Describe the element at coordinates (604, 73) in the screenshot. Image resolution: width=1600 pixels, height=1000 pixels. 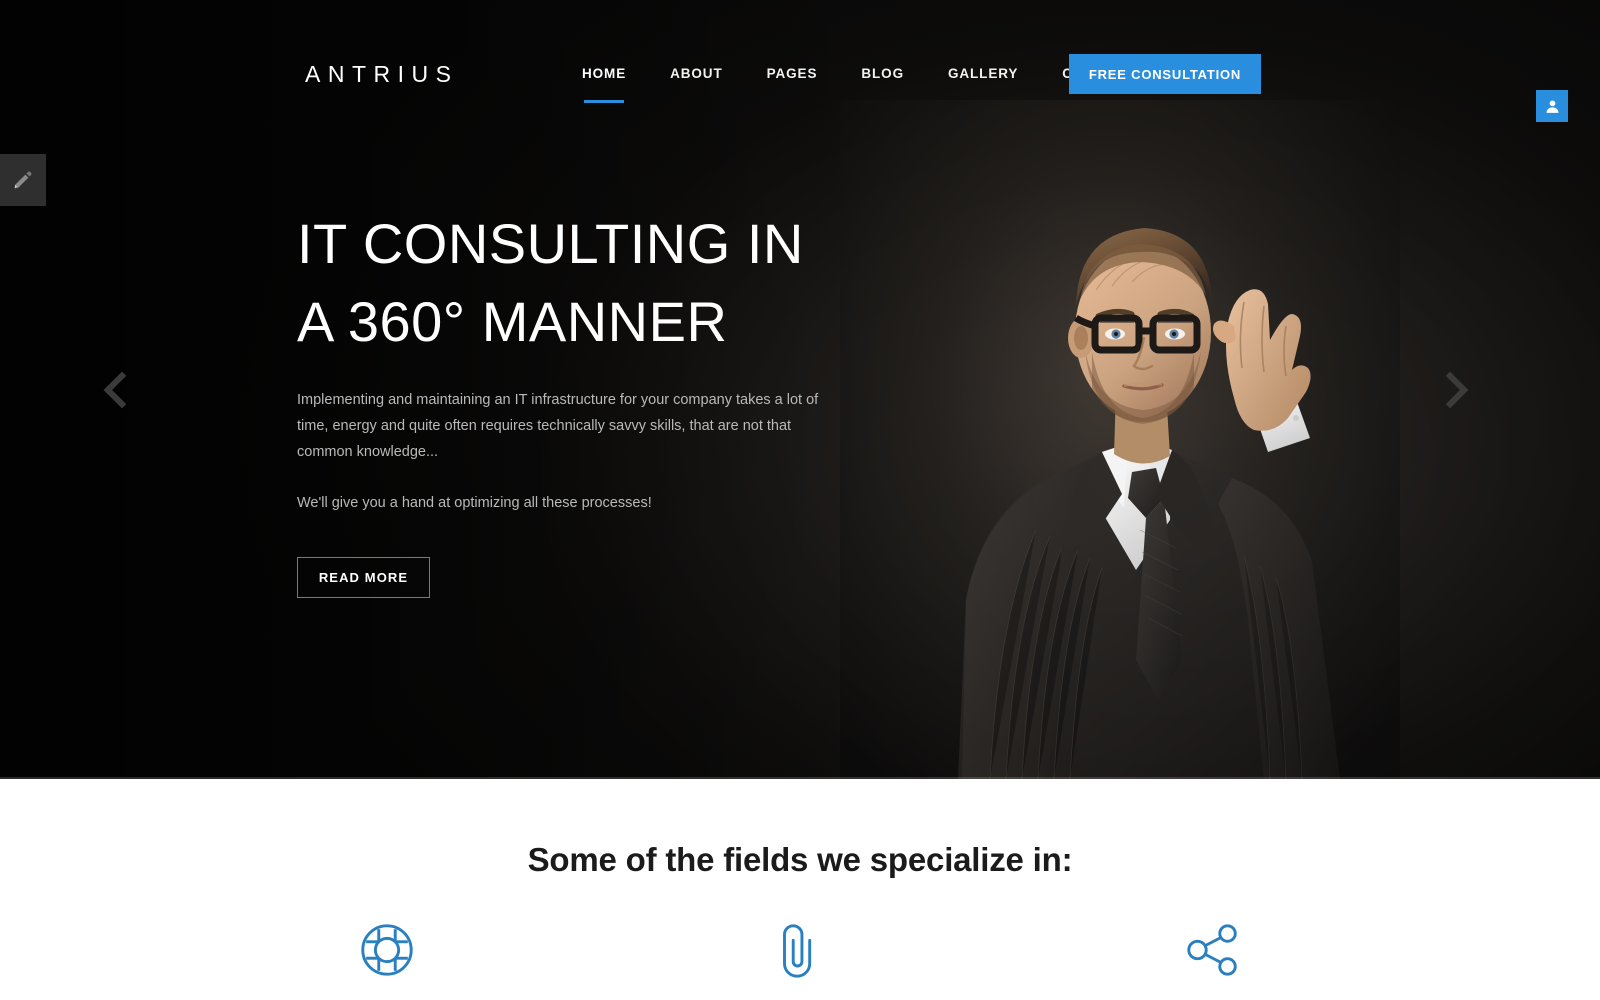
I see `nav-item-label: HOME` at that location.